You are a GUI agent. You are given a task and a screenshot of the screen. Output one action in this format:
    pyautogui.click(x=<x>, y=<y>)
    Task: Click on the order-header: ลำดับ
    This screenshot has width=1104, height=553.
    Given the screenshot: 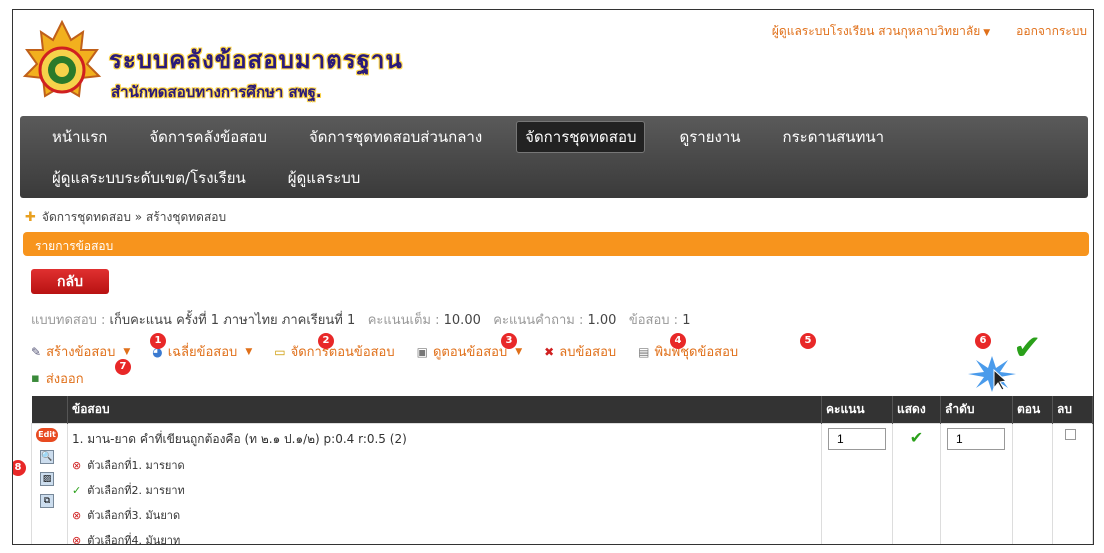 What is the action you would take?
    pyautogui.click(x=976, y=410)
    